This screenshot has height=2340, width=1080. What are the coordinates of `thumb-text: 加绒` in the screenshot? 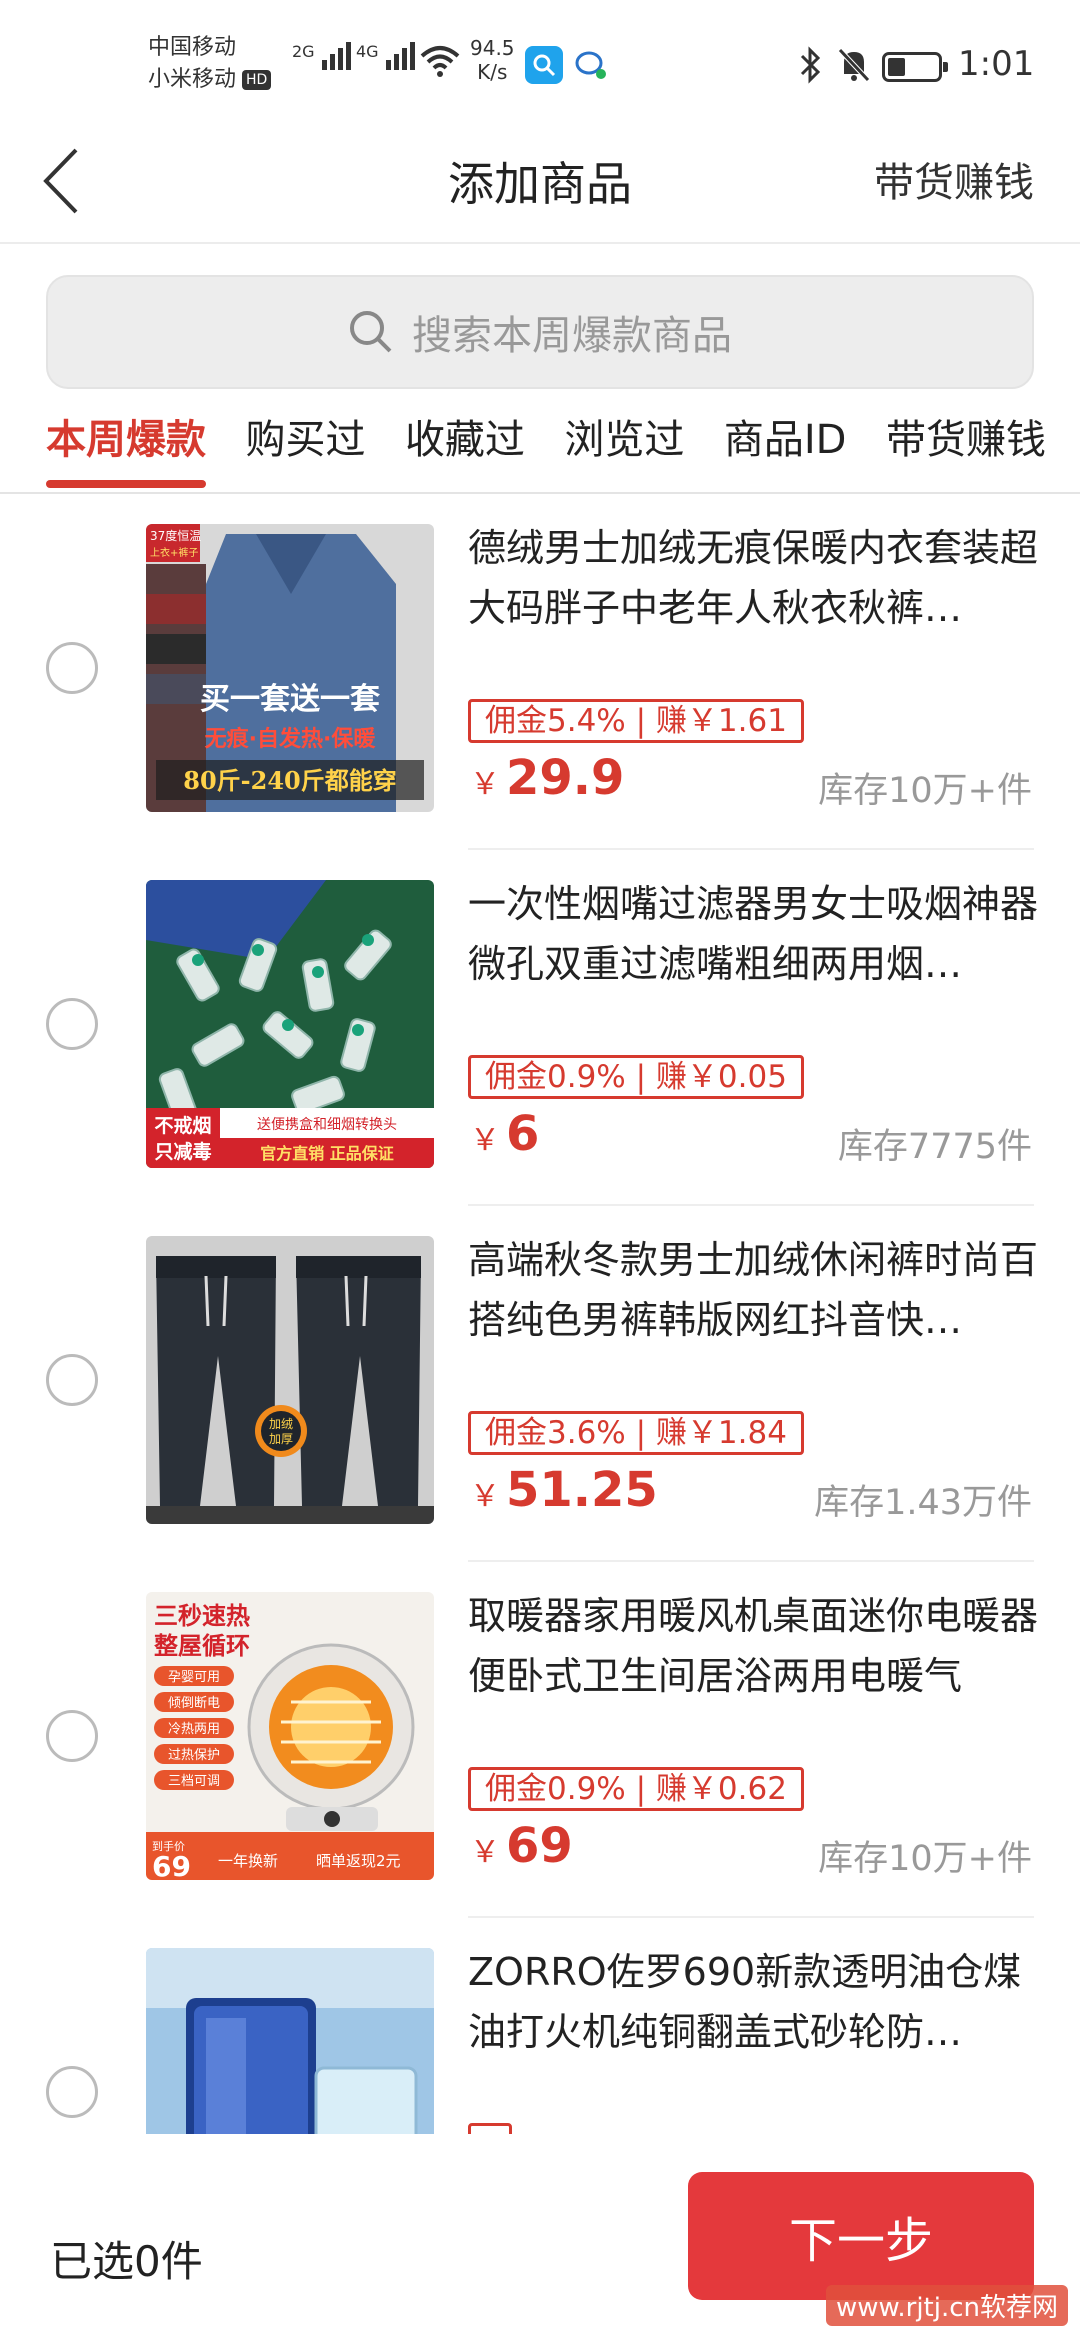 It's located at (281, 1424).